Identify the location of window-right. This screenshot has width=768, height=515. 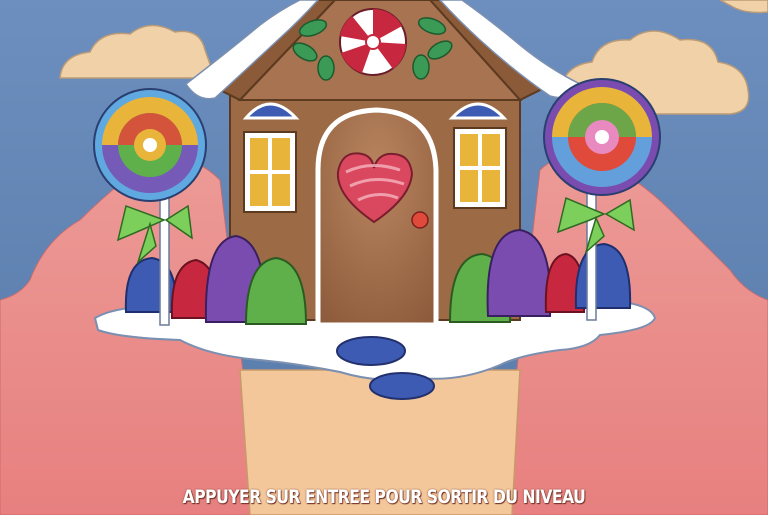
(480, 168).